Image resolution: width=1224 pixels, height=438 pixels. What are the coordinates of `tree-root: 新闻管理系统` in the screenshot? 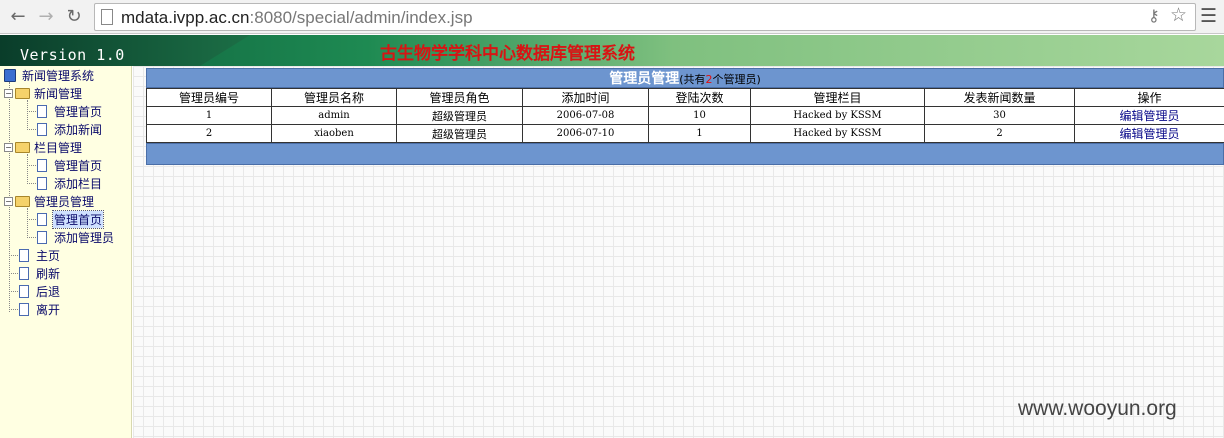 It's located at (49, 75).